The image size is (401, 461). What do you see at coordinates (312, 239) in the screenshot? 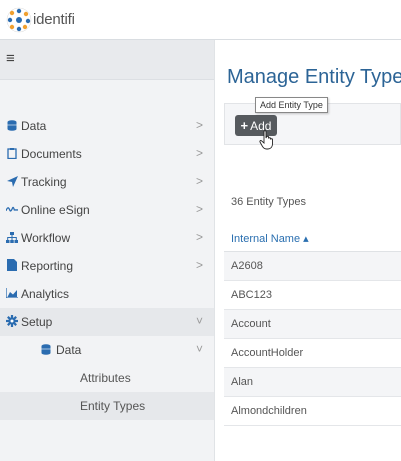
I see `column-header-internal-name: Internal Name ▴` at bounding box center [312, 239].